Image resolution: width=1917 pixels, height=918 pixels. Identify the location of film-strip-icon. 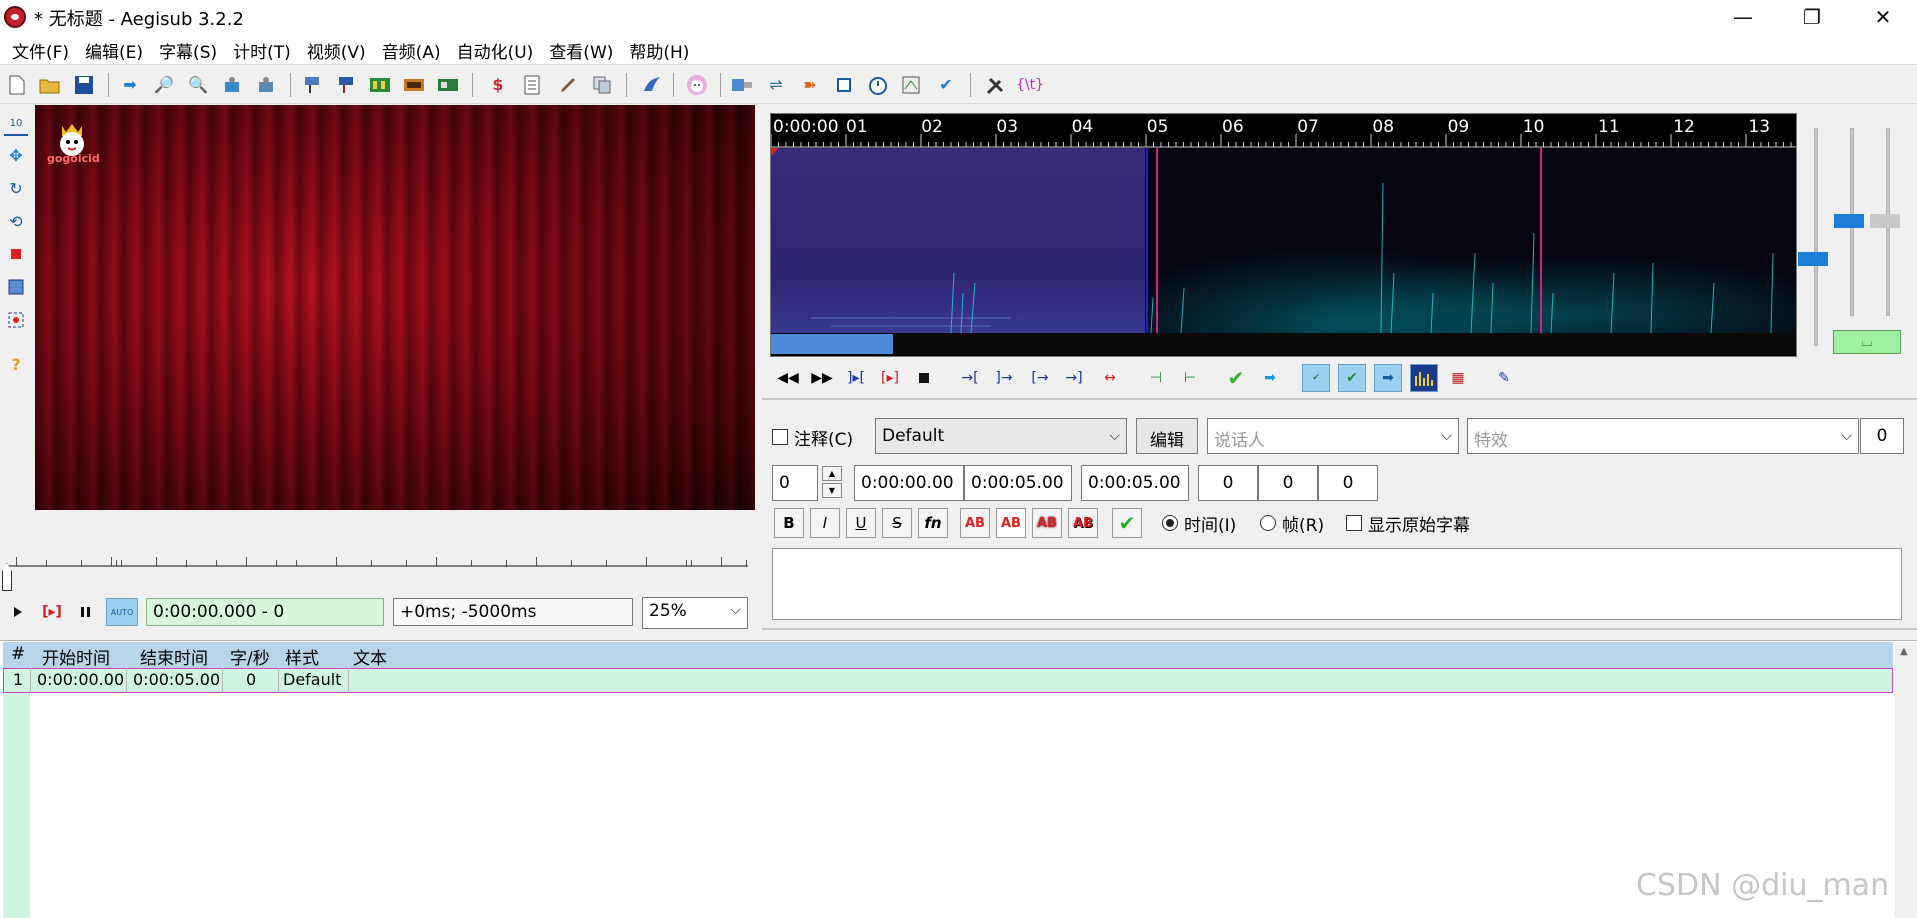
(414, 85).